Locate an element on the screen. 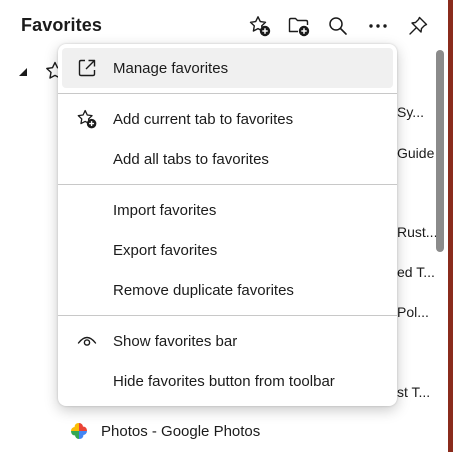  add-favorite-button is located at coordinates (260, 26).